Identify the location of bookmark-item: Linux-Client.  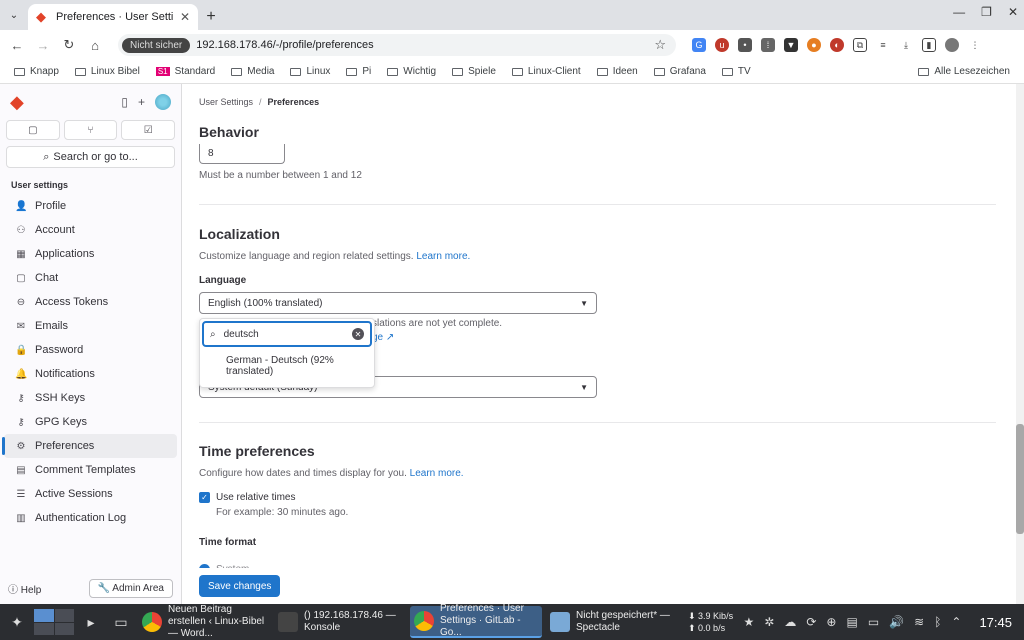
(546, 71).